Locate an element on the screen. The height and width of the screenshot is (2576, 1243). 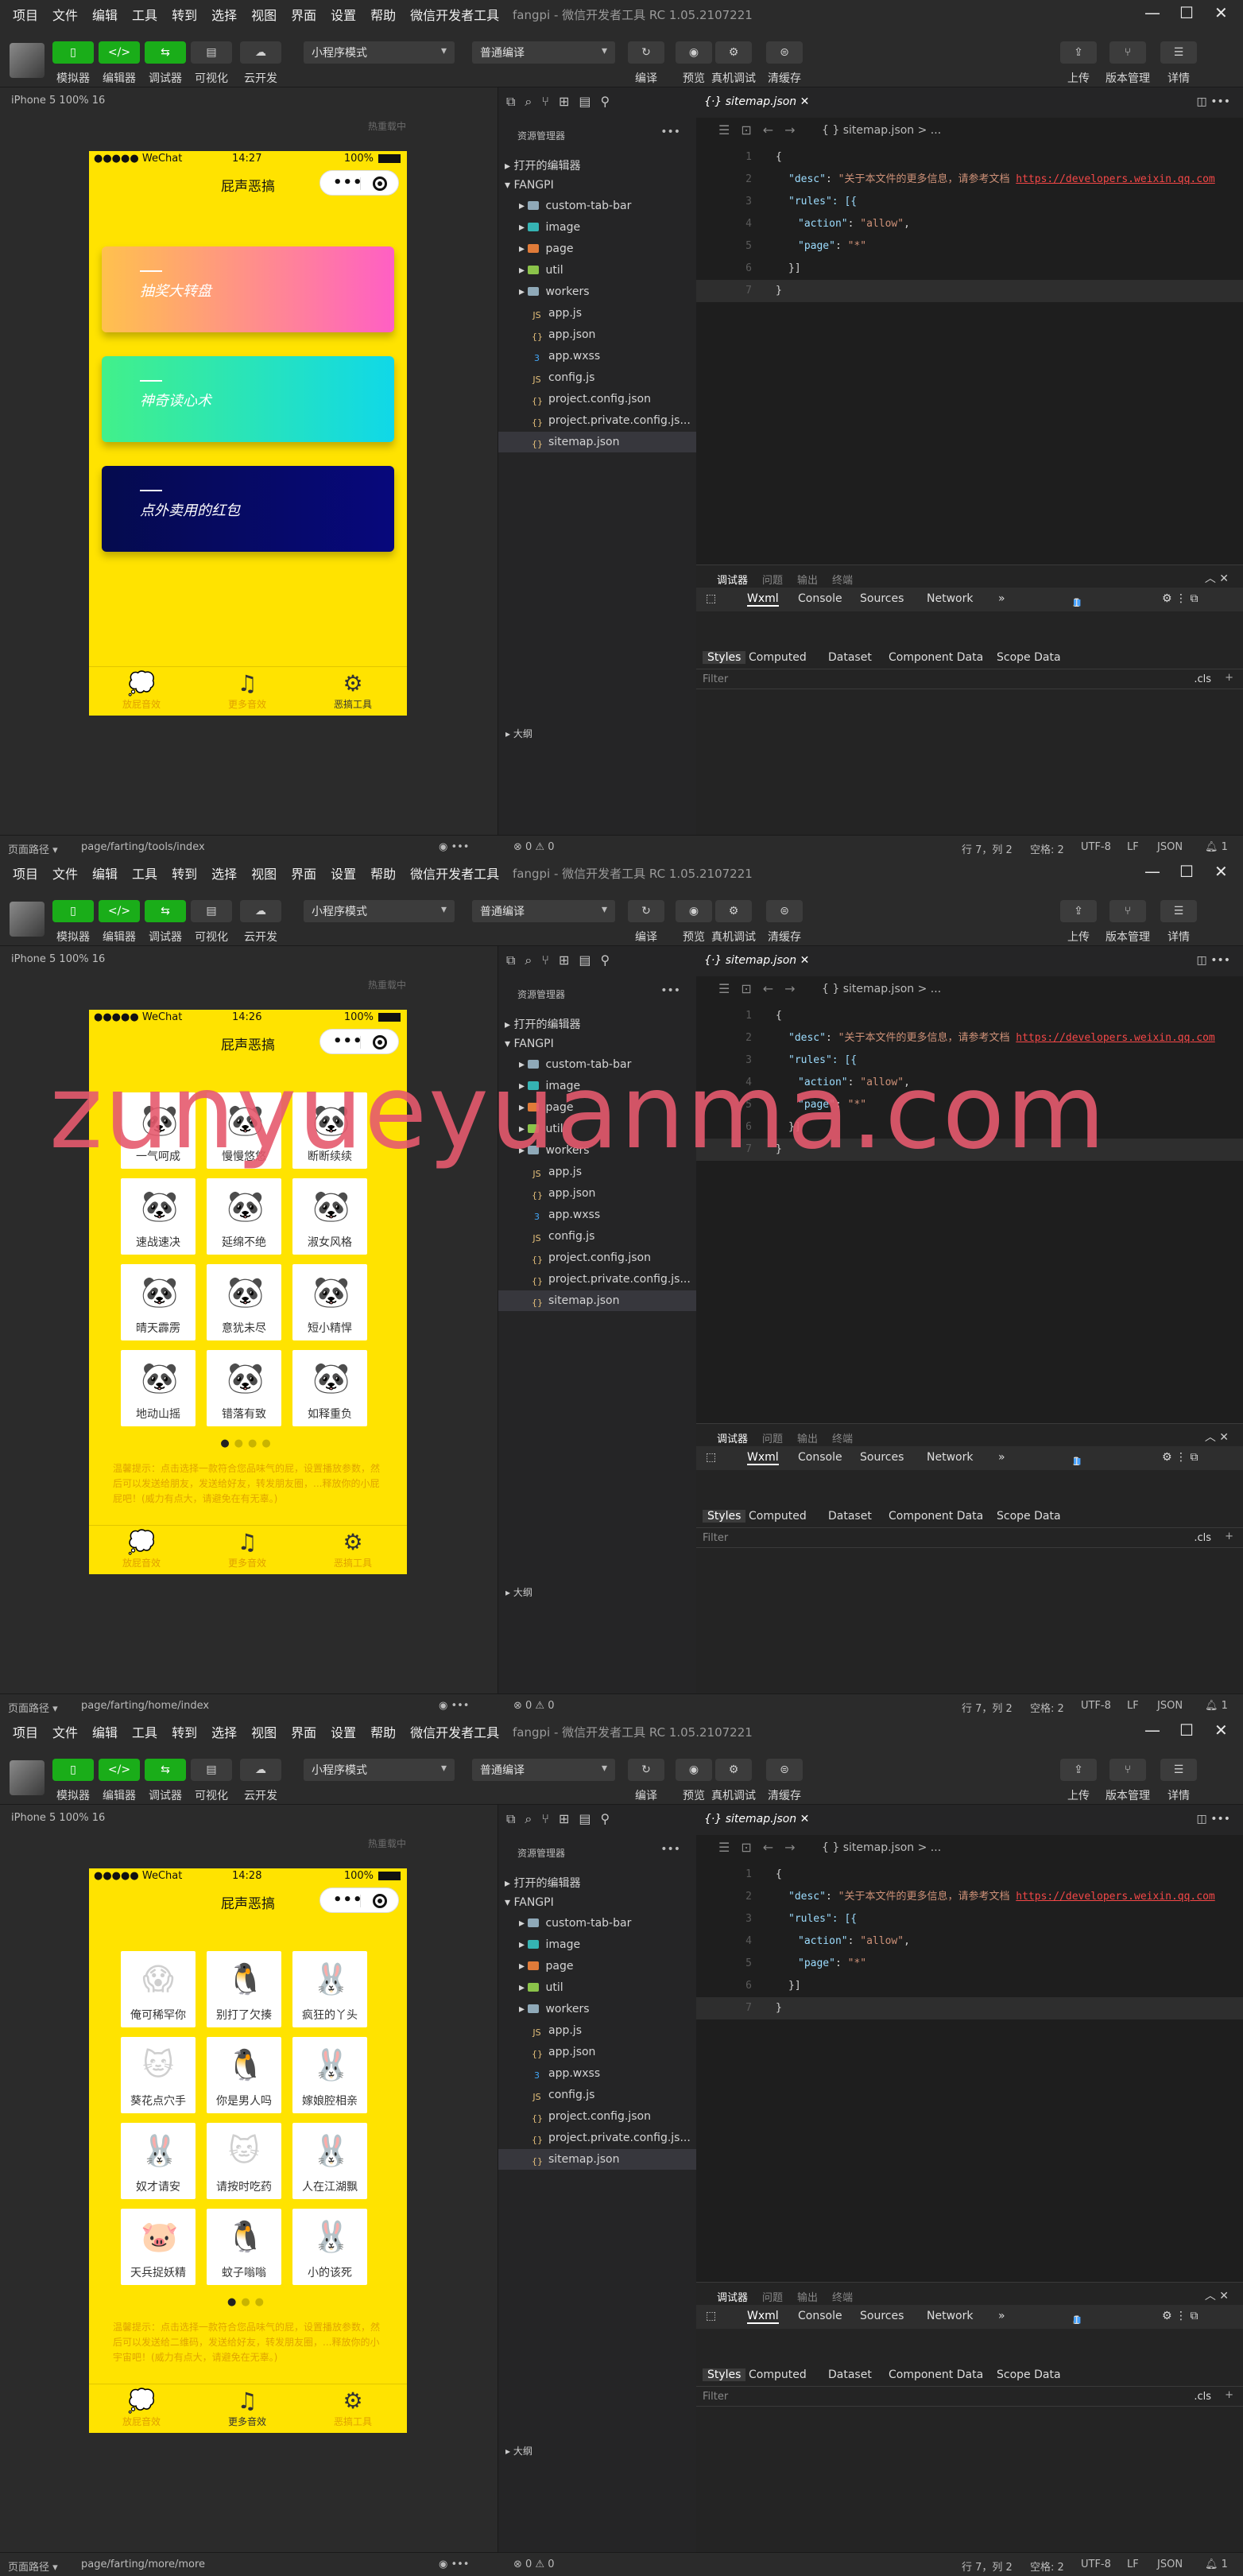
tree-item: ▸ page is located at coordinates (597, 1967).